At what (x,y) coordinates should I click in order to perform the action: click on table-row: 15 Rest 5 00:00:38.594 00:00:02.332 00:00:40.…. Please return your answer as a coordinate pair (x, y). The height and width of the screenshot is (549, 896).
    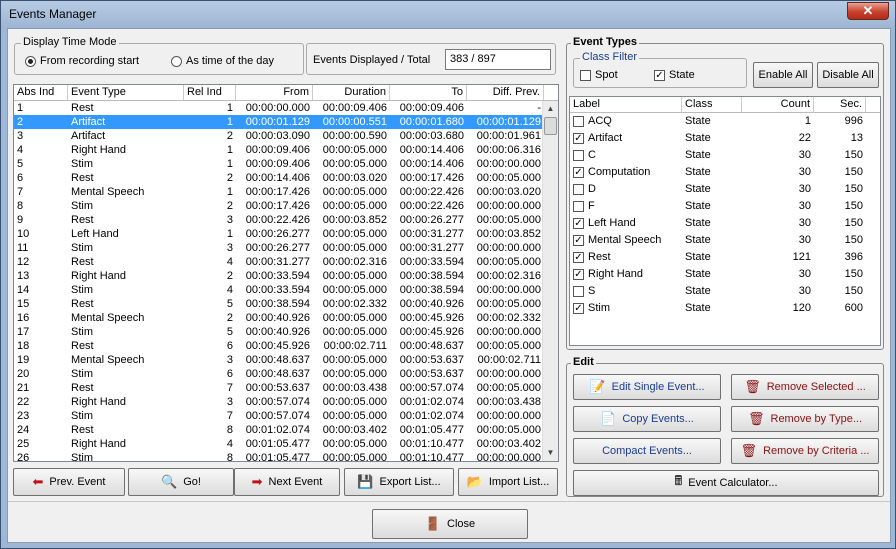
    Looking at the image, I should click on (286, 304).